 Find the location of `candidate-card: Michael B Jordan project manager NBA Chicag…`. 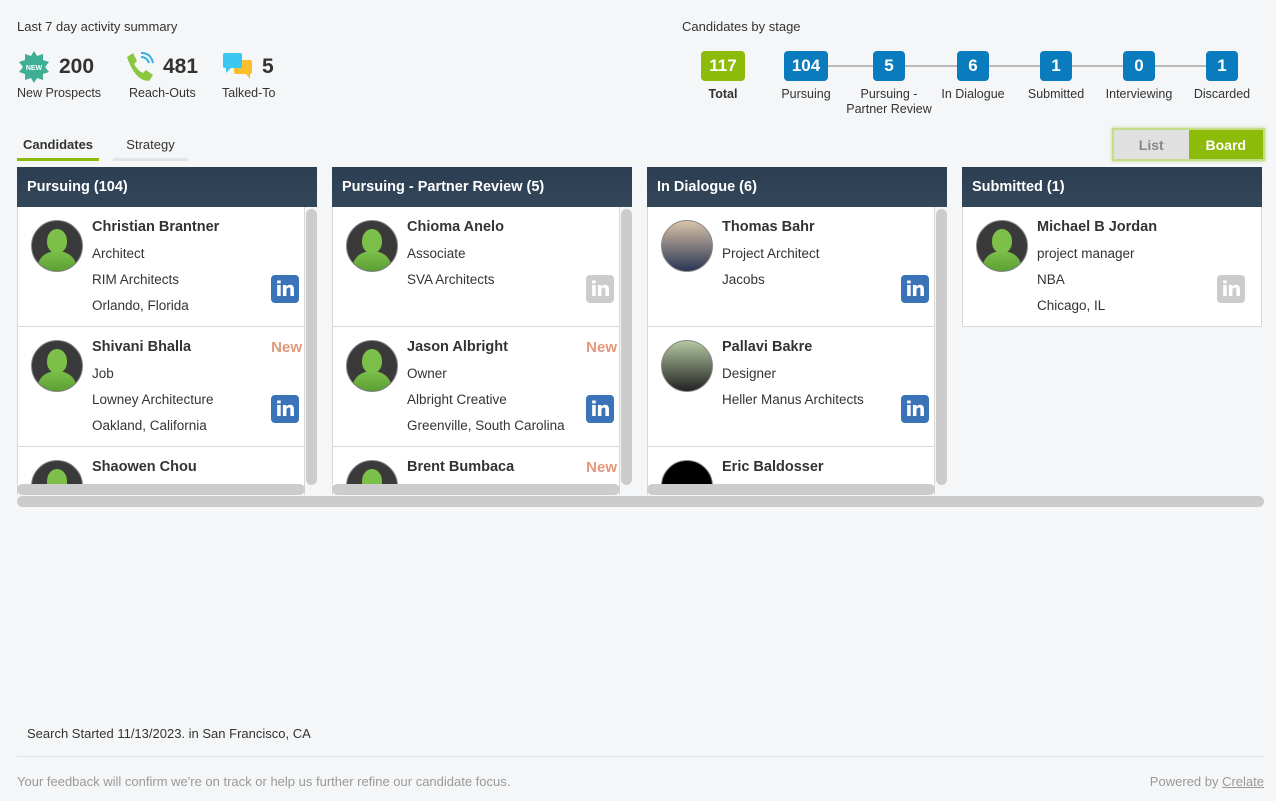

candidate-card: Michael B Jordan project manager NBA Chicag… is located at coordinates (1112, 267).